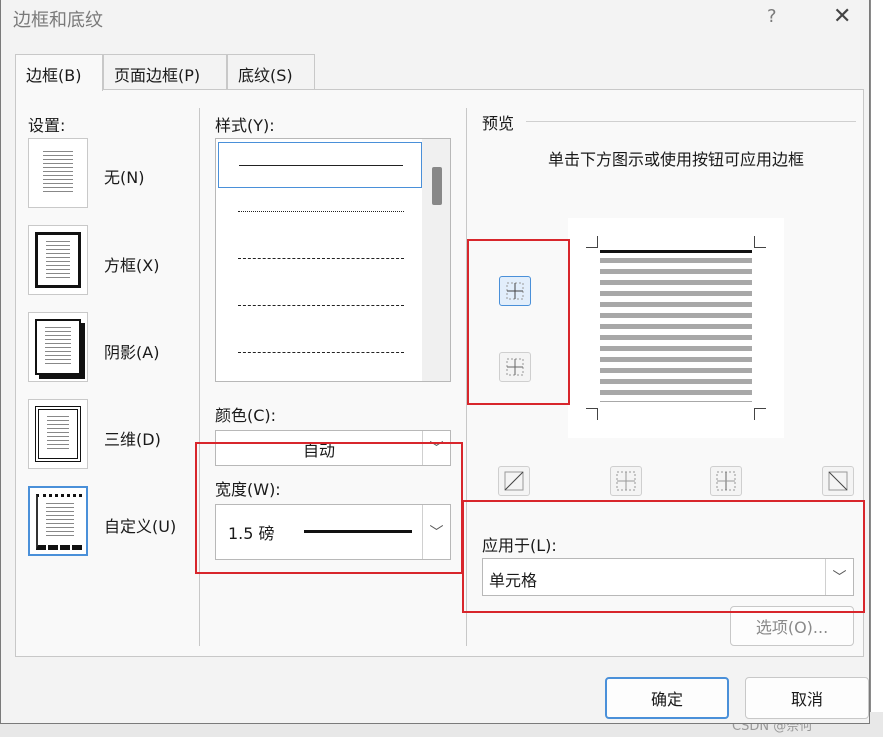  Describe the element at coordinates (691, 121) in the screenshot. I see `preview-heading-rule` at that location.